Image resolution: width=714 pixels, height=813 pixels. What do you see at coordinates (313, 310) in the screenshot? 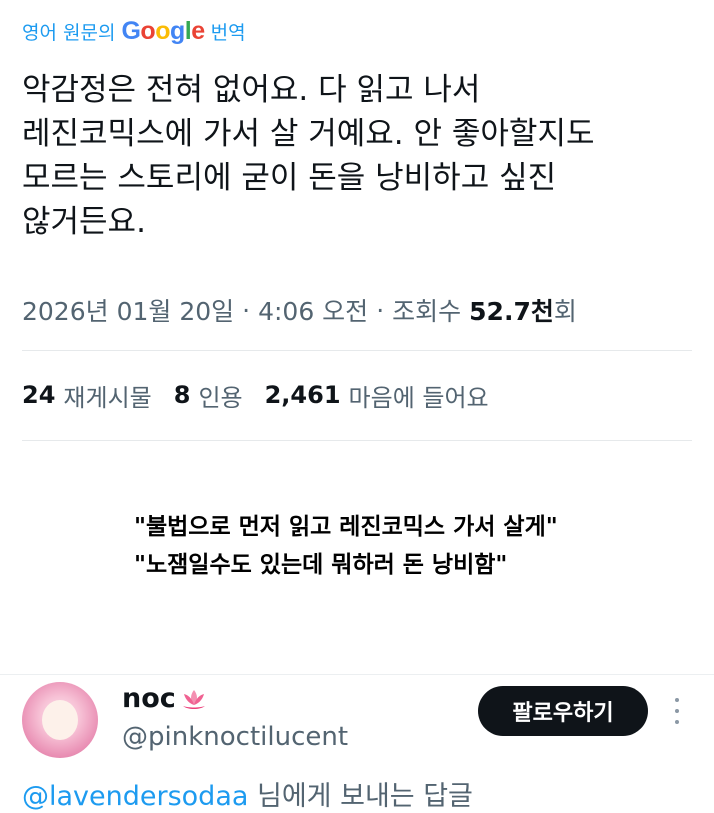
I see `tweet-time: 4:06 오전` at bounding box center [313, 310].